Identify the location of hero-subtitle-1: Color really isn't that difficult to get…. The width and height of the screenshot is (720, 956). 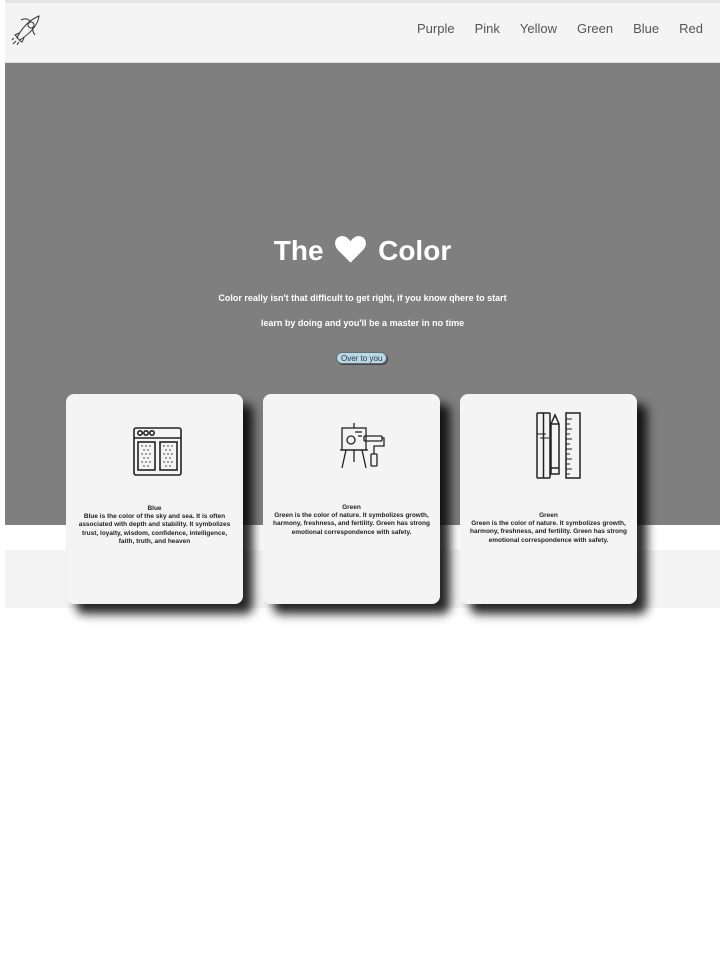
(362, 298).